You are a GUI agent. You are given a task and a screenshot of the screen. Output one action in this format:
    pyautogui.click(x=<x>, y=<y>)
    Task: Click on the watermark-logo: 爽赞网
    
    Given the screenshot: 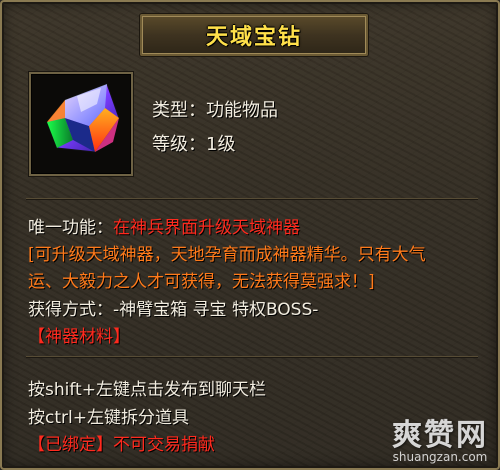 What is the action you would take?
    pyautogui.click(x=440, y=435)
    